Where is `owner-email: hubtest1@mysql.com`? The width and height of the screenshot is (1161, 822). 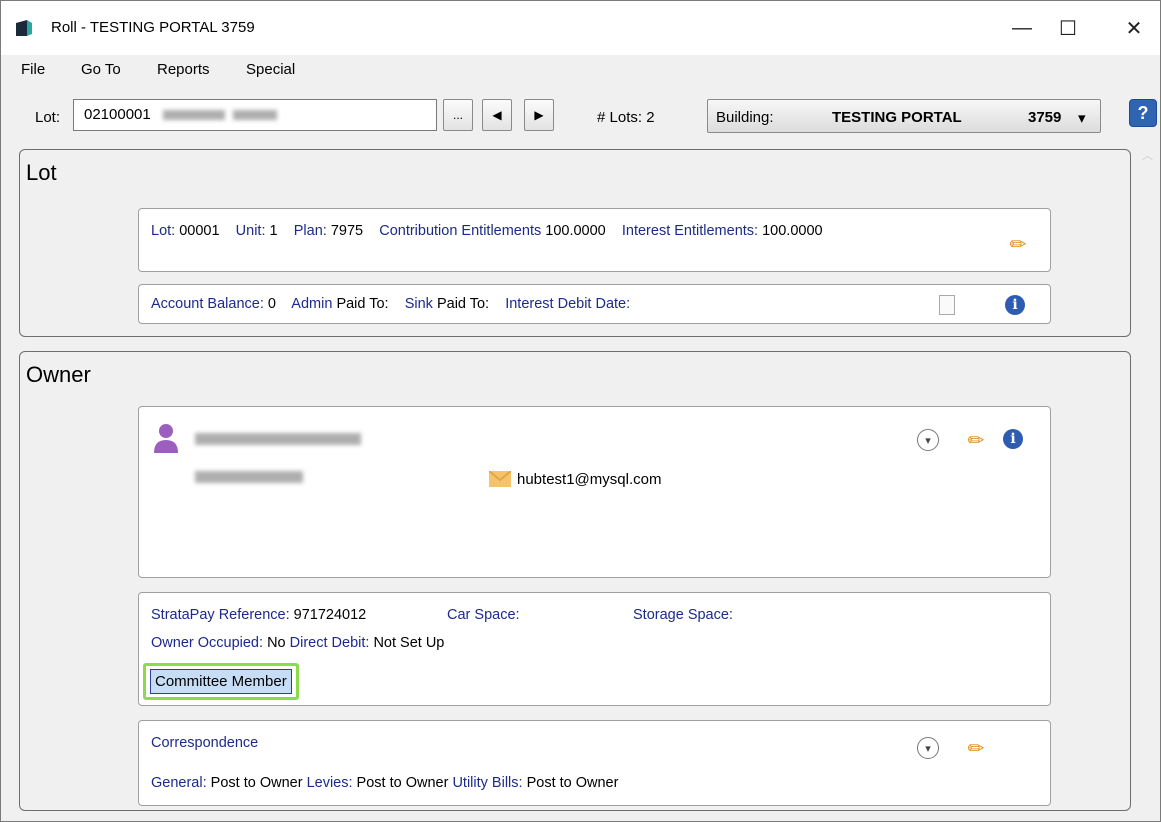
owner-email: hubtest1@mysql.com is located at coordinates (589, 479).